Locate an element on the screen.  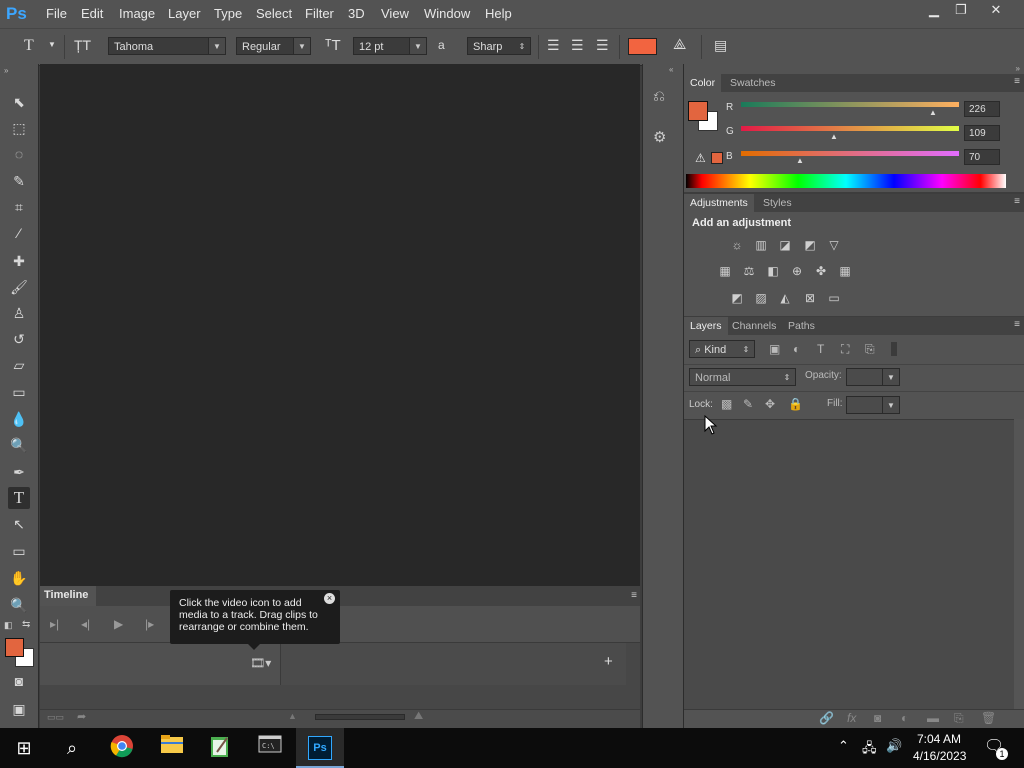
blend-mode-select: Normal ⇕ is located at coordinates (742, 377).